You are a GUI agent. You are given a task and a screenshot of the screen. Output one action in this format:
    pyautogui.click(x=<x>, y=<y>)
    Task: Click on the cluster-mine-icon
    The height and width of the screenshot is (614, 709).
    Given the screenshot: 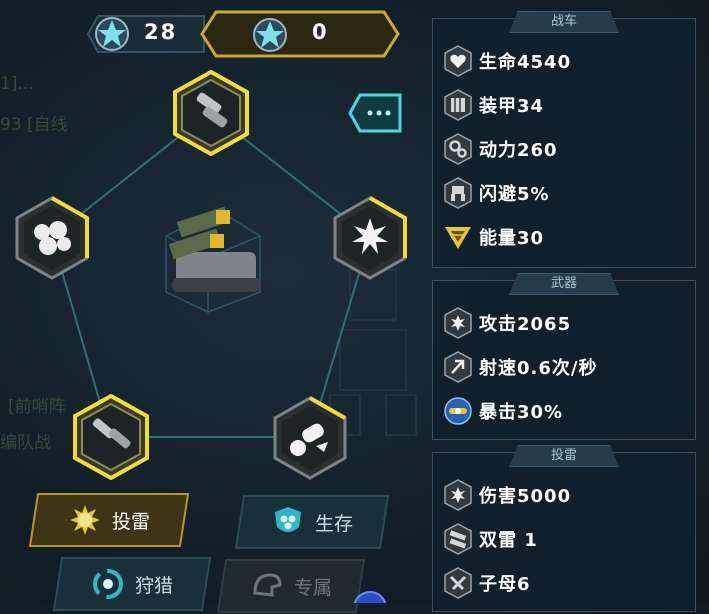 What is the action you would take?
    pyautogui.click(x=458, y=583)
    